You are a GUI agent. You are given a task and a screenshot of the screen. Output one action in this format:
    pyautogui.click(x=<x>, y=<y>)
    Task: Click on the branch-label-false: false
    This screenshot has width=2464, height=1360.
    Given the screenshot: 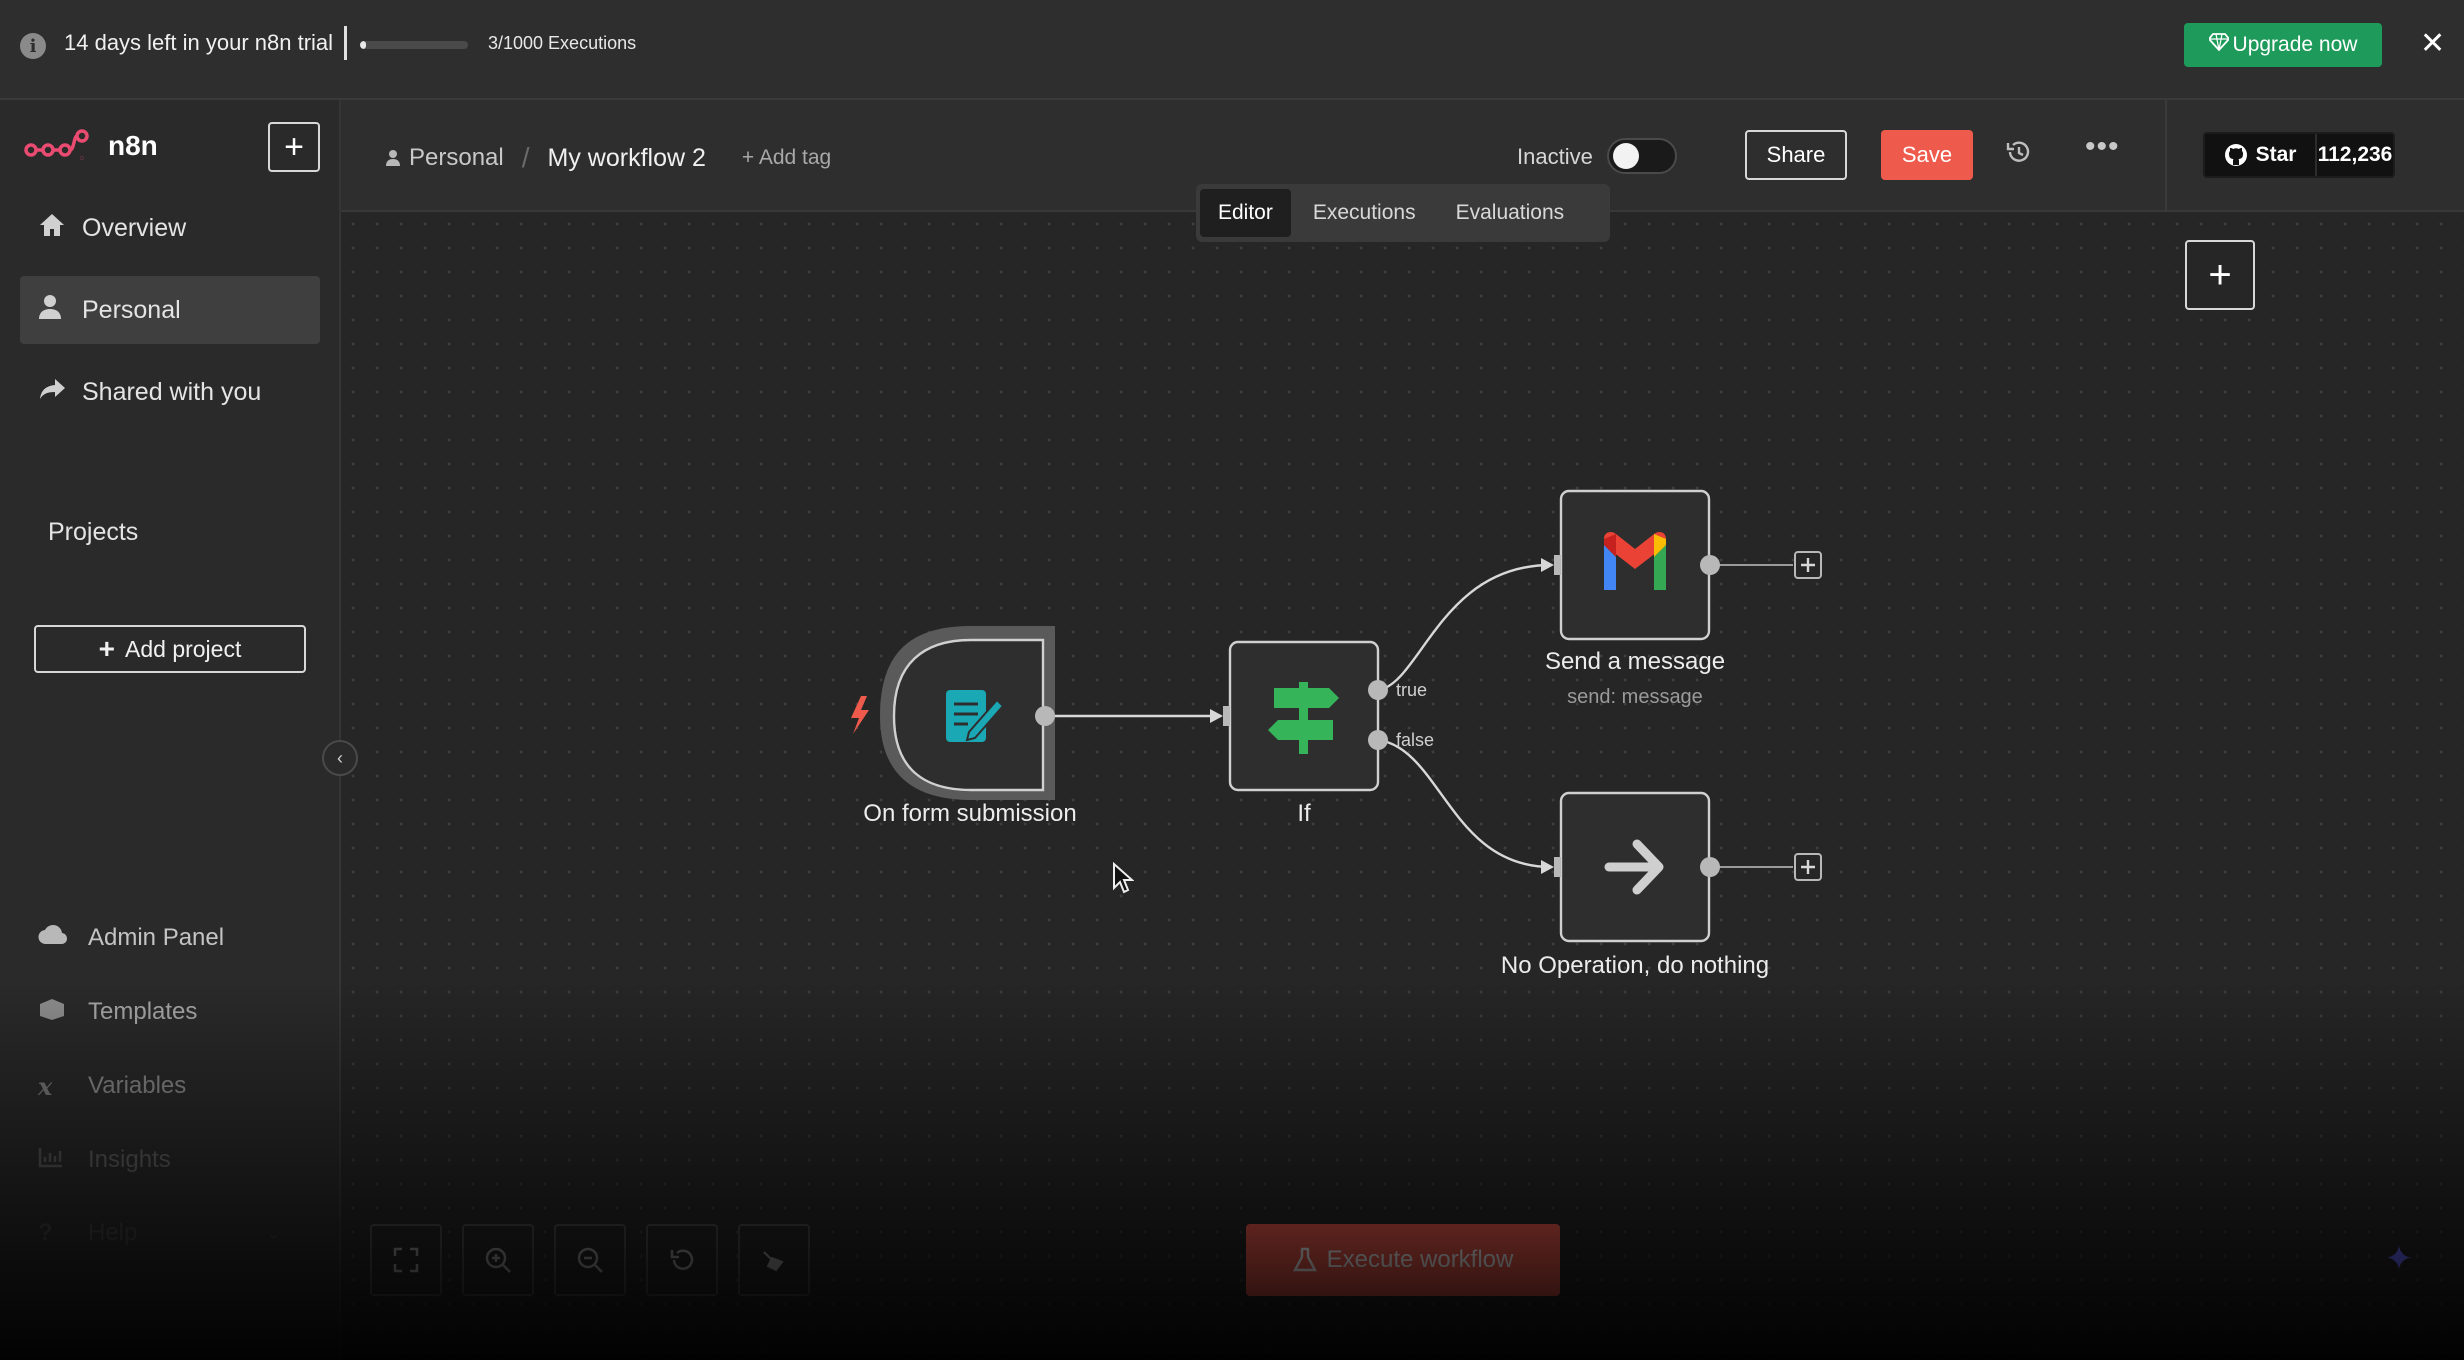 What is the action you would take?
    pyautogui.click(x=1415, y=740)
    